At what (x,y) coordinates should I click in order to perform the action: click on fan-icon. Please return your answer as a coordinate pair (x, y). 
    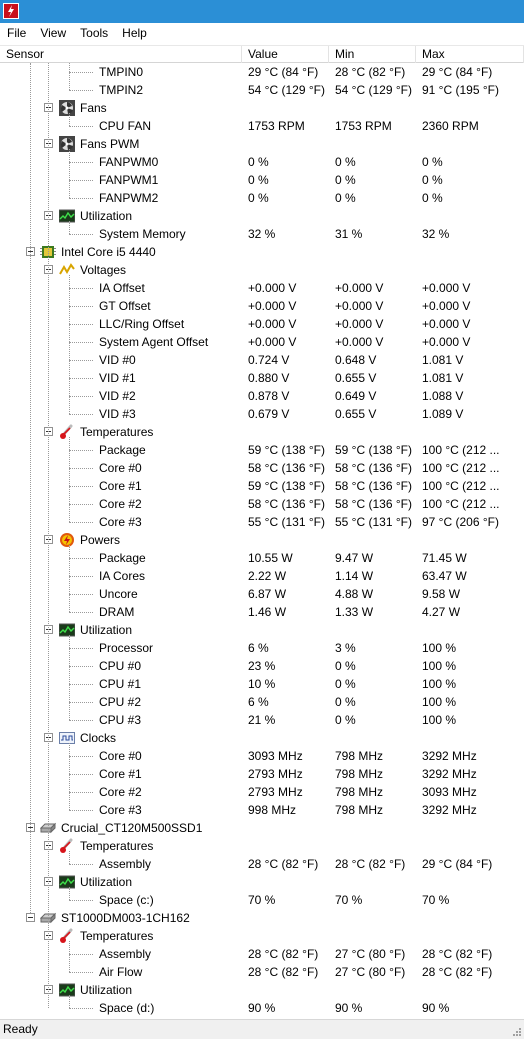
    Looking at the image, I should click on (67, 144).